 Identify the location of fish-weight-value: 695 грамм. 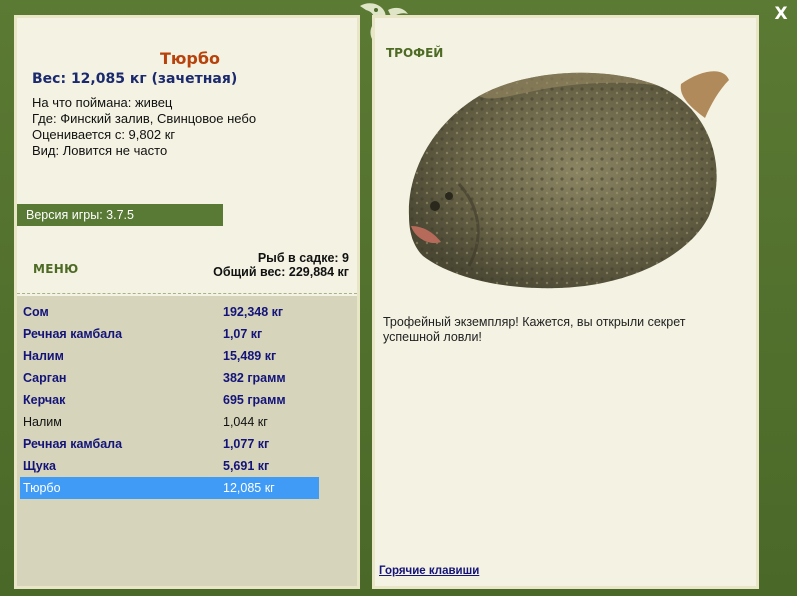
(254, 400).